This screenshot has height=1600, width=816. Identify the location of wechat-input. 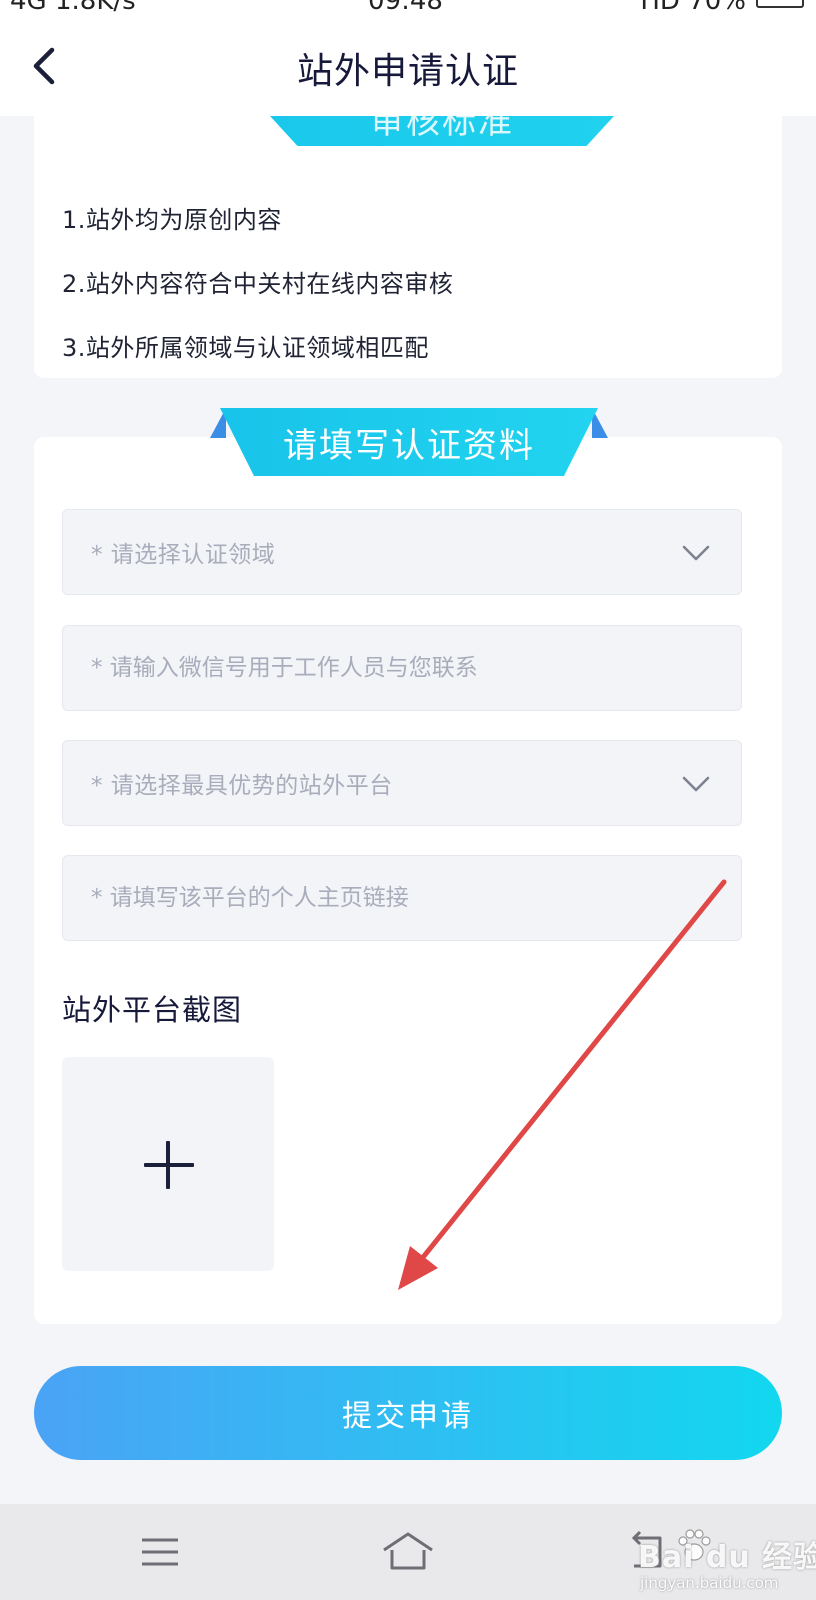
(402, 668).